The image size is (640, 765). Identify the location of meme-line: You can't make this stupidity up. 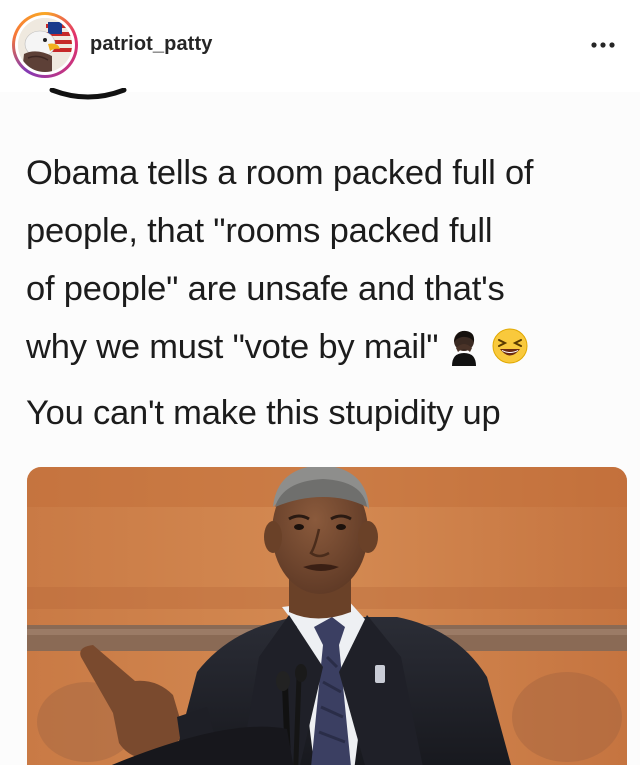
(263, 413).